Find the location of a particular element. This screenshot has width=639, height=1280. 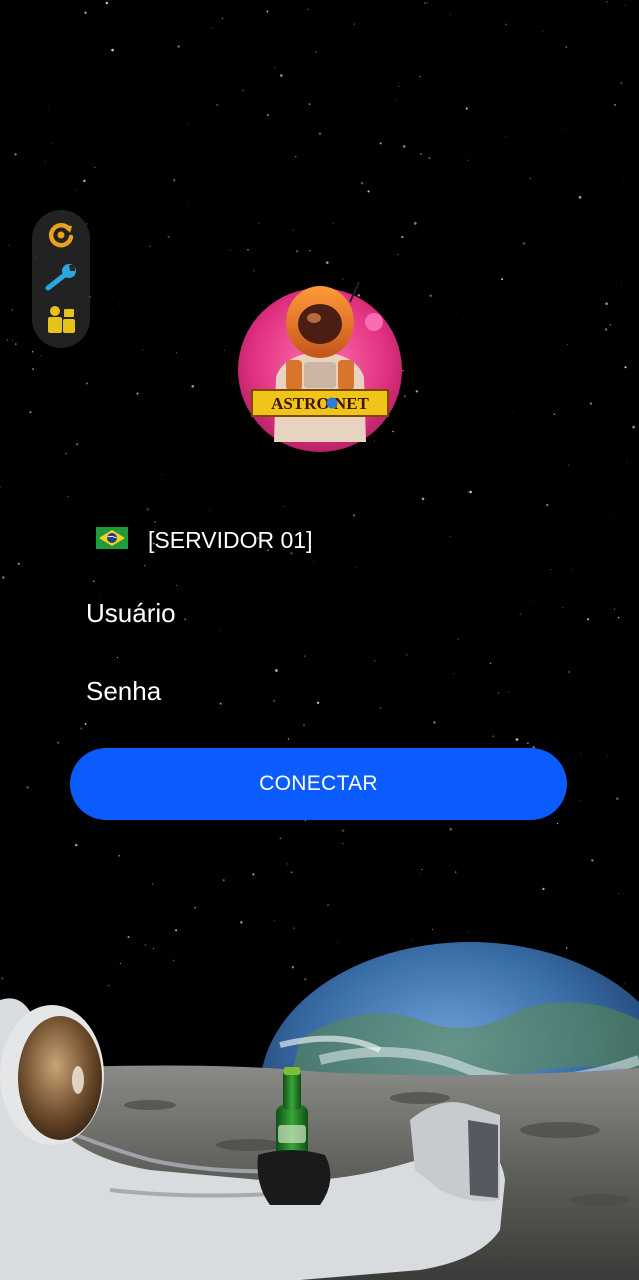

refresh-icon is located at coordinates (61, 237).